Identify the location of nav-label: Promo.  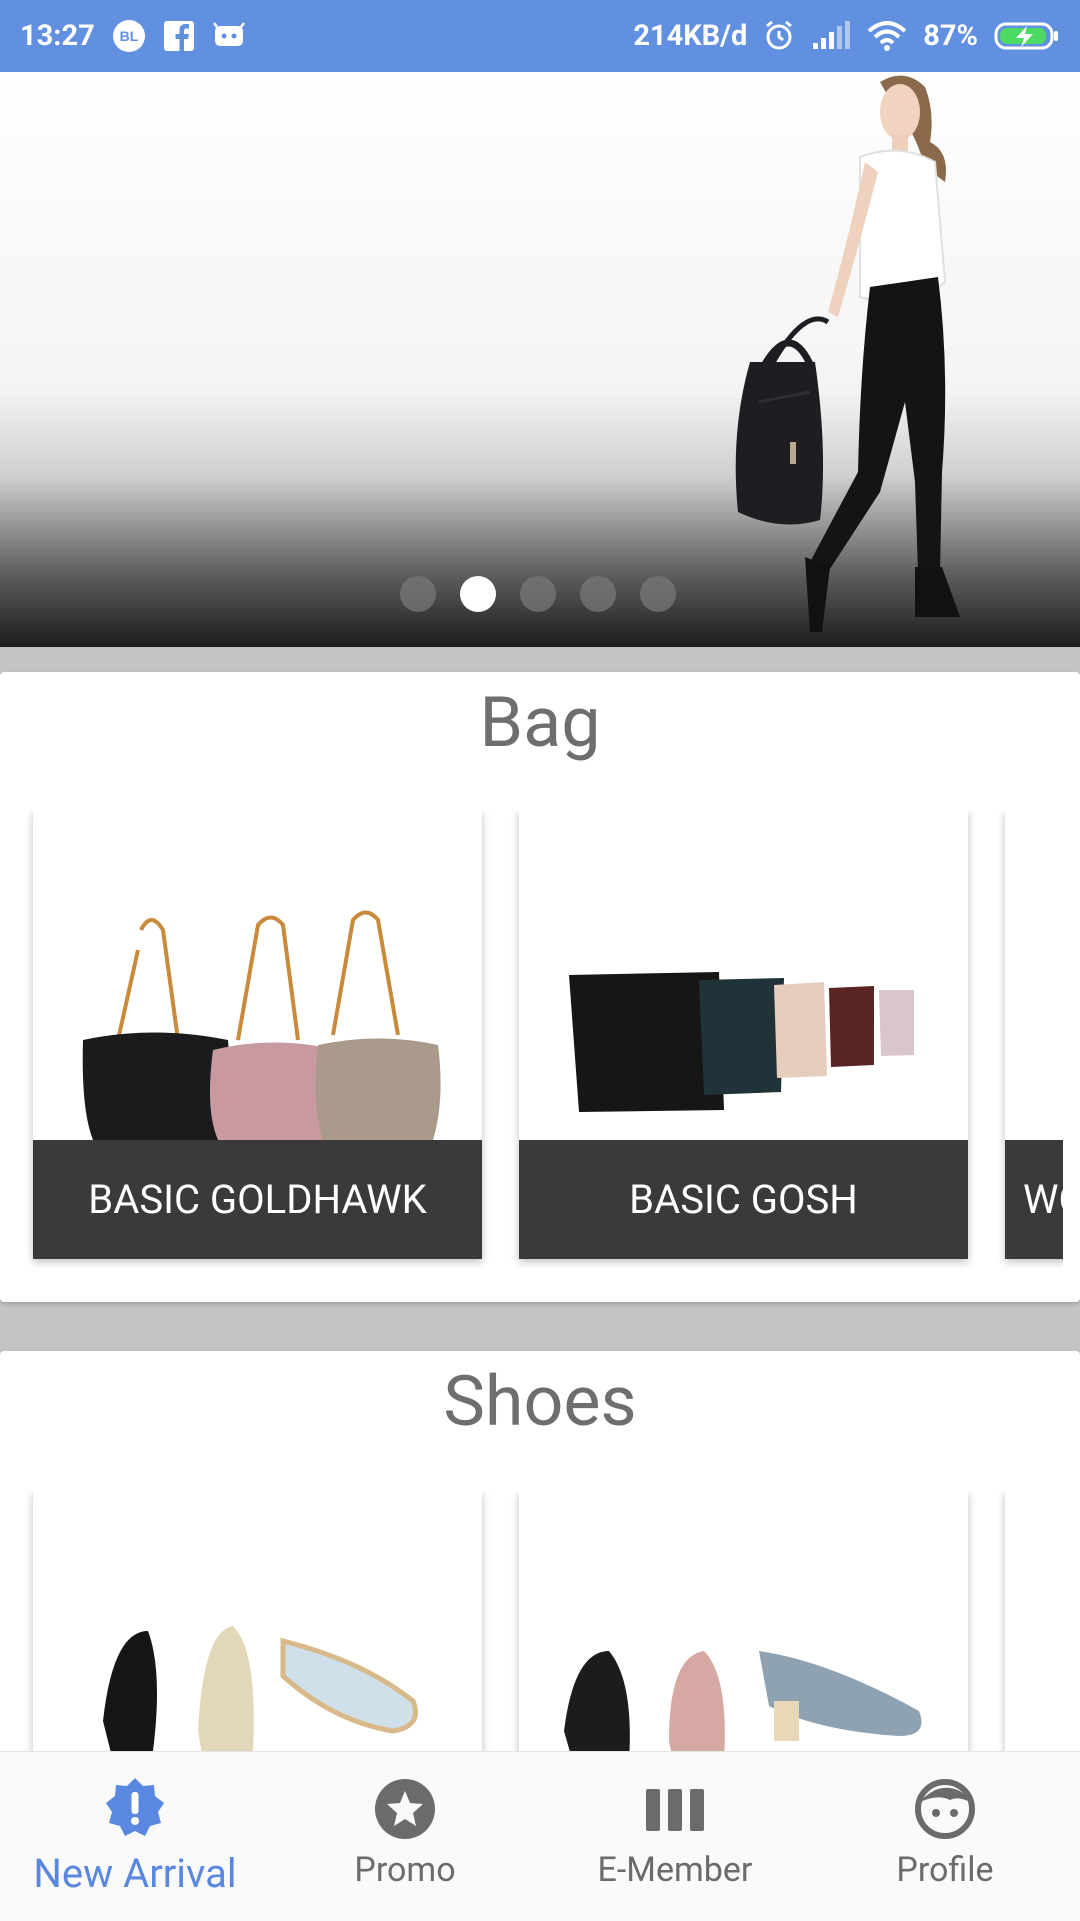
(405, 1870).